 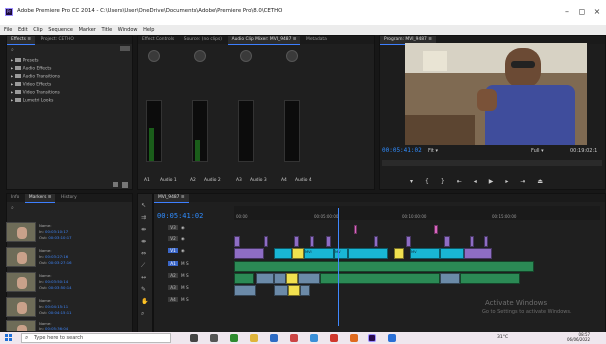 I want to click on timeline-timecode: 00:05:41:02, so click(x=180, y=216).